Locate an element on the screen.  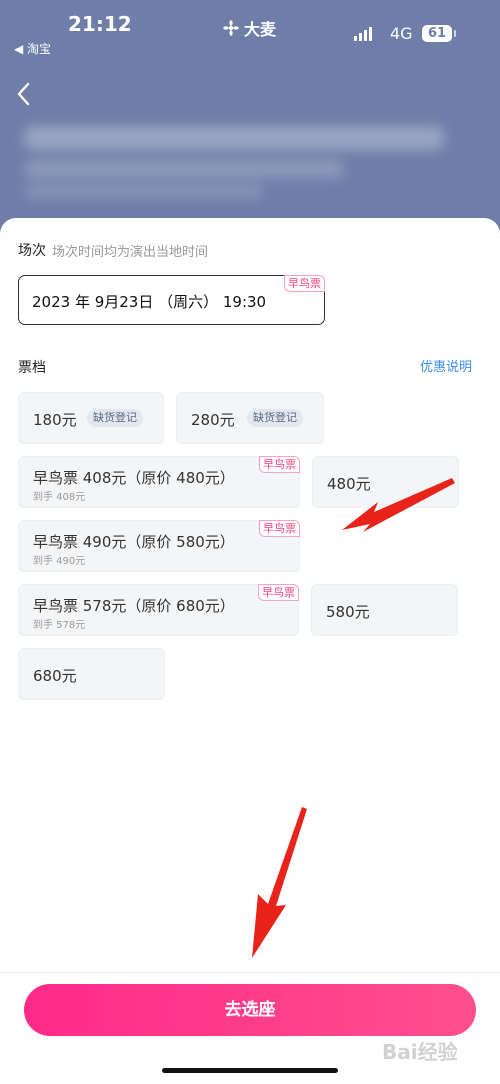
back-chevron-icon is located at coordinates (24, 94).